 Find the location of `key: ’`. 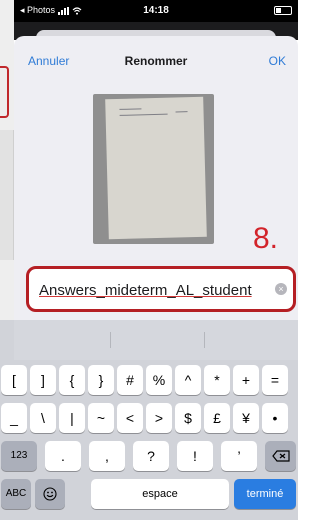

key: ’ is located at coordinates (239, 456).